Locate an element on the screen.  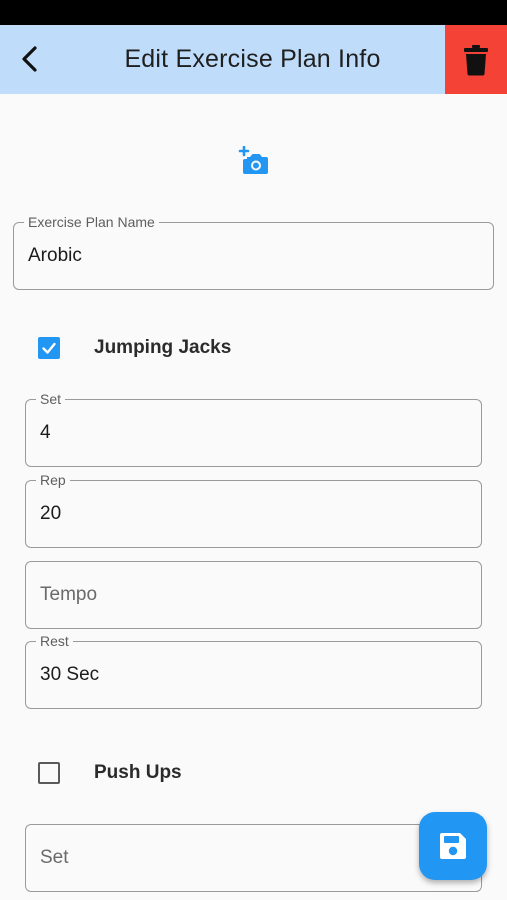
status-bar is located at coordinates (253, 12).